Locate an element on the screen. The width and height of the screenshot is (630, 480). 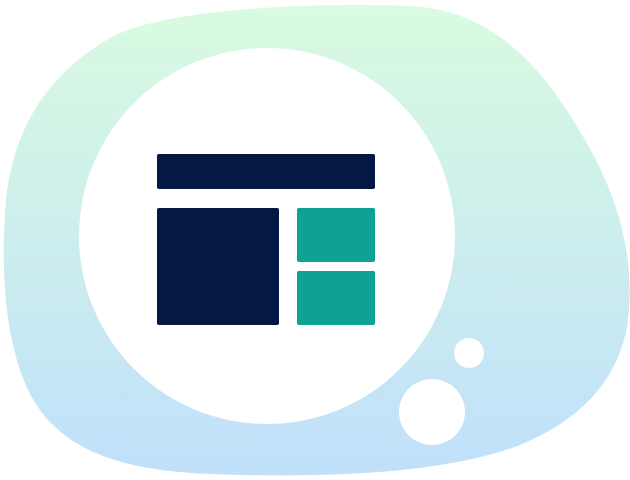
layout-side-bottom-block is located at coordinates (336, 298).